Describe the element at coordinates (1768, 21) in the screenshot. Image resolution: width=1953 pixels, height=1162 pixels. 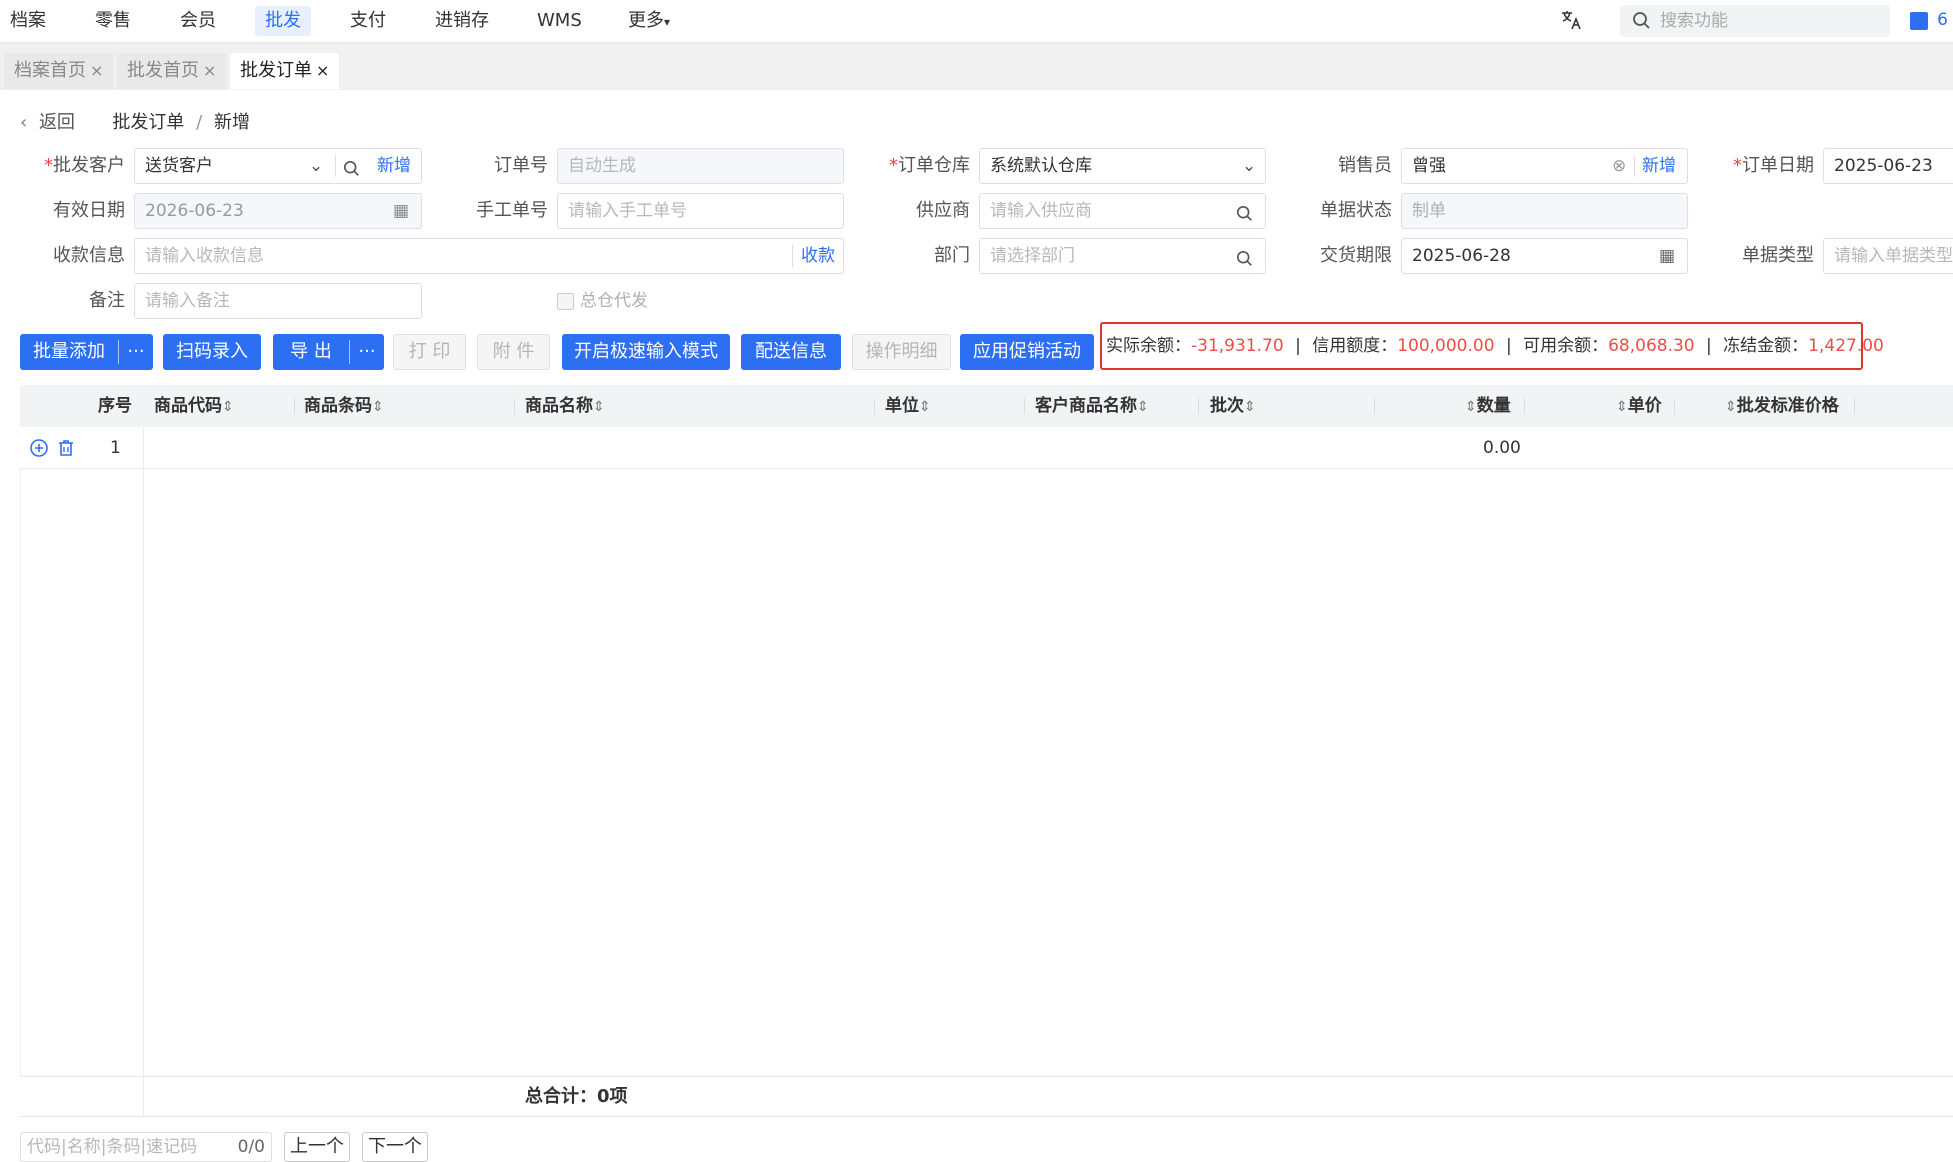
I see `search-input` at that location.